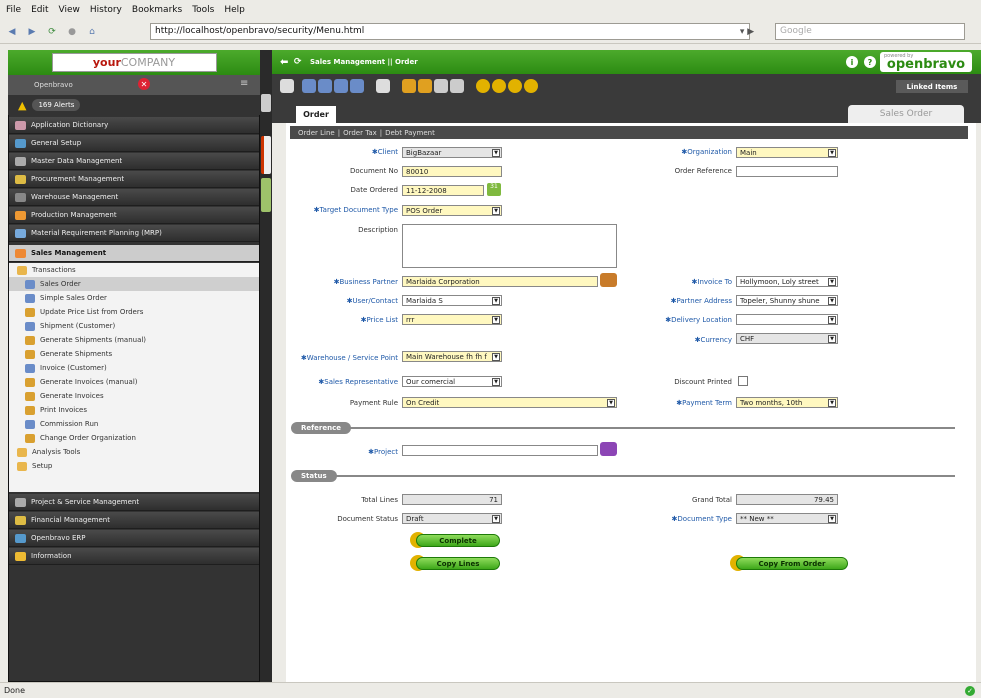 The width and height of the screenshot is (981, 698). What do you see at coordinates (425, 86) in the screenshot?
I see `attach-icon` at bounding box center [425, 86].